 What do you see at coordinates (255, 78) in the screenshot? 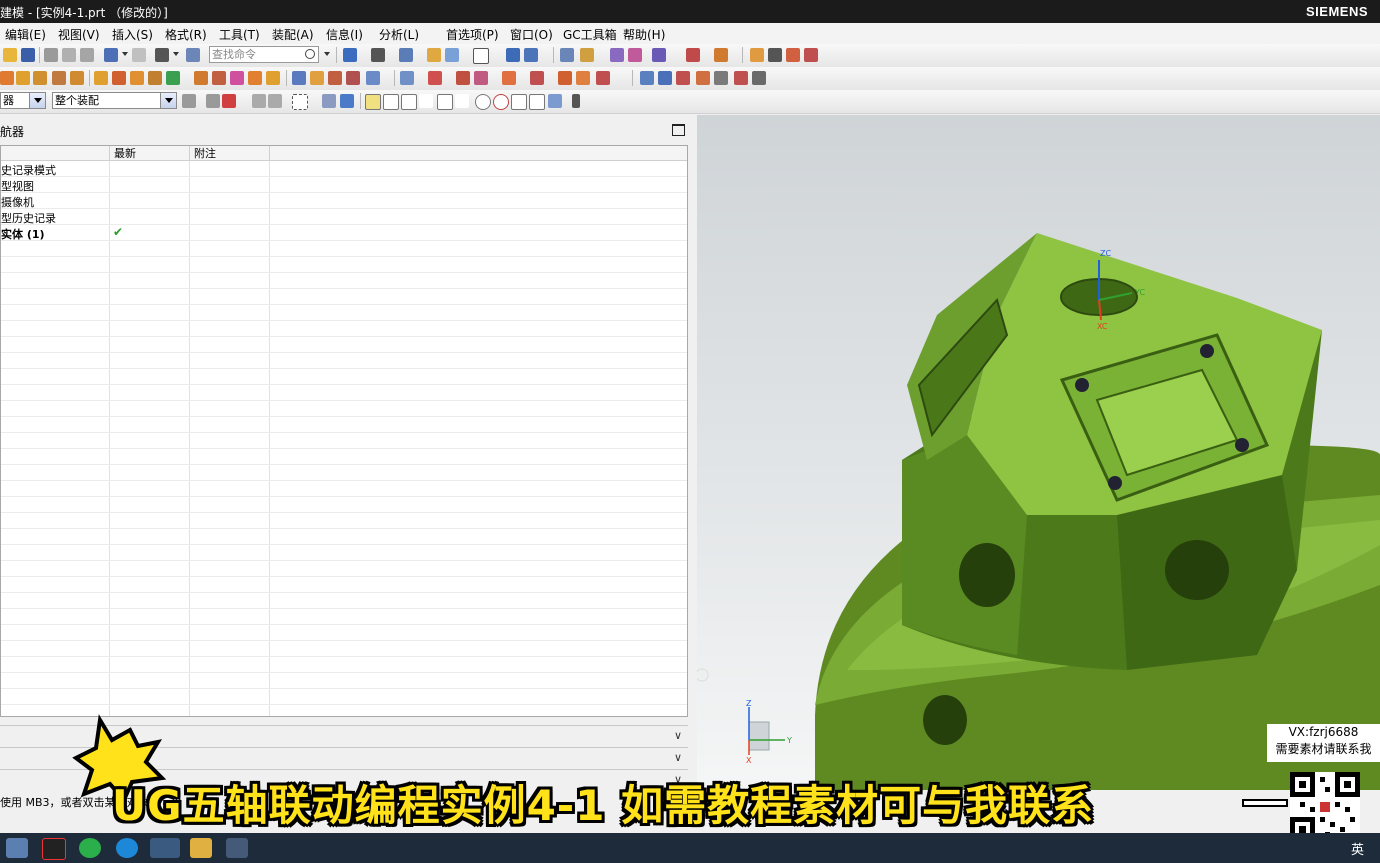
I see `offset-face-icon` at bounding box center [255, 78].